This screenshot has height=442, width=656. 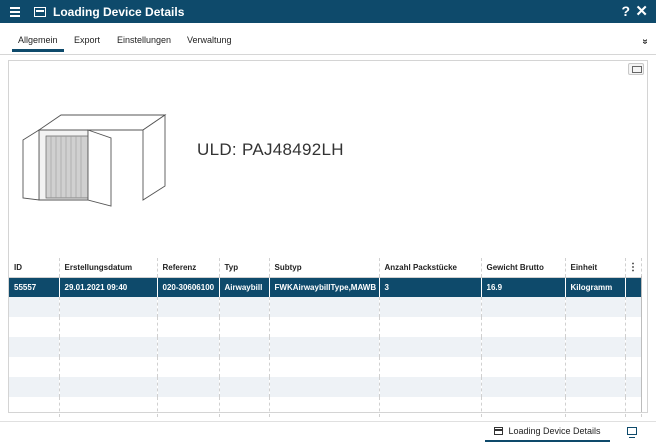 What do you see at coordinates (644, 344) in the screenshot?
I see `table-scrollbar` at bounding box center [644, 344].